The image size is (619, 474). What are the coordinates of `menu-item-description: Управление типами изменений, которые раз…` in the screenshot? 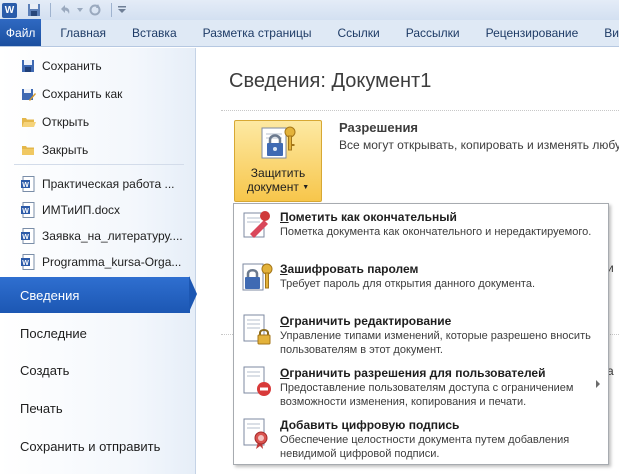 It's located at (435, 343).